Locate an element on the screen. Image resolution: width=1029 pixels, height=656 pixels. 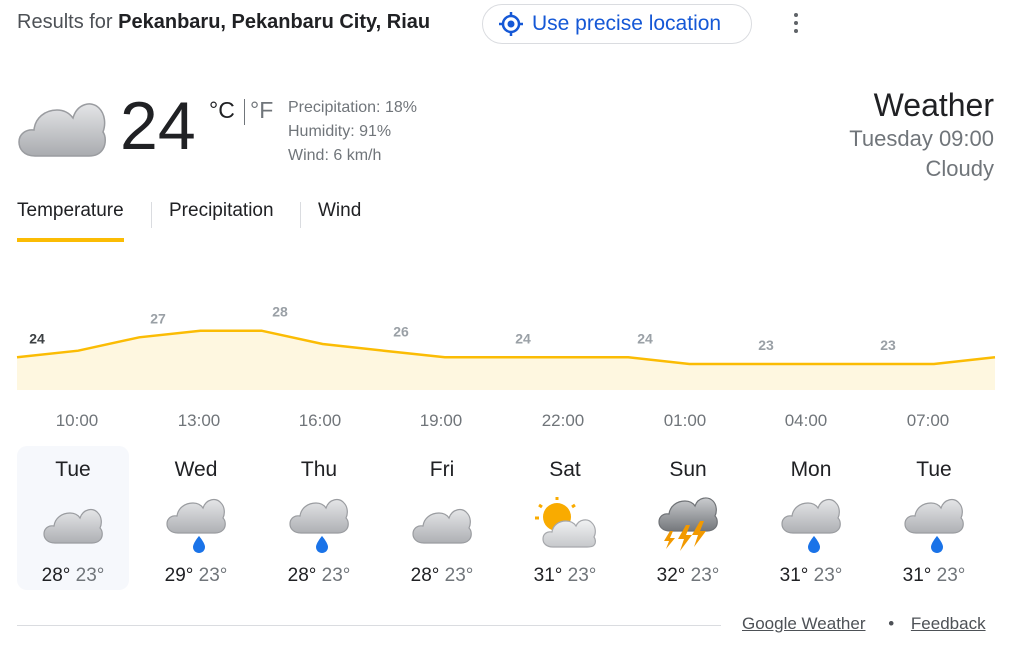
chart-time-label: 01:00 is located at coordinates (685, 420).